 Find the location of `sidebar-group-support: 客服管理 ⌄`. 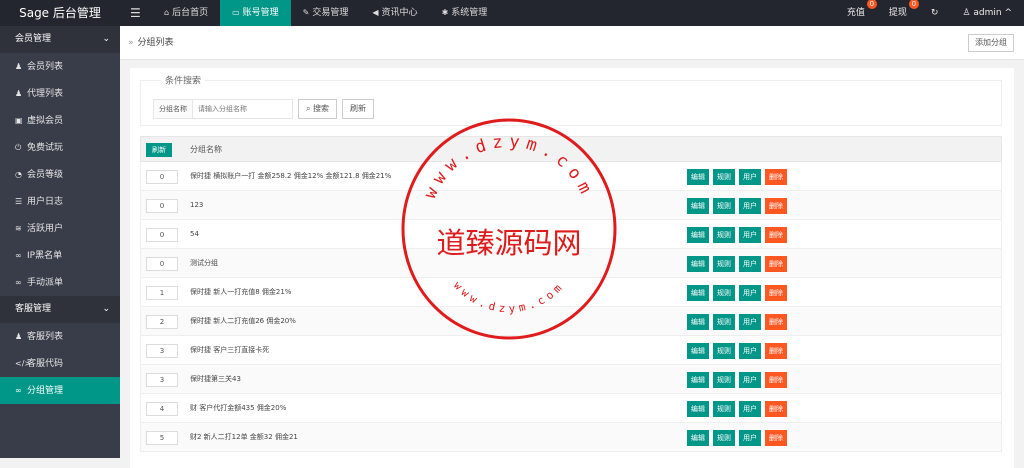

sidebar-group-support: 客服管理 ⌄ is located at coordinates (60, 309).